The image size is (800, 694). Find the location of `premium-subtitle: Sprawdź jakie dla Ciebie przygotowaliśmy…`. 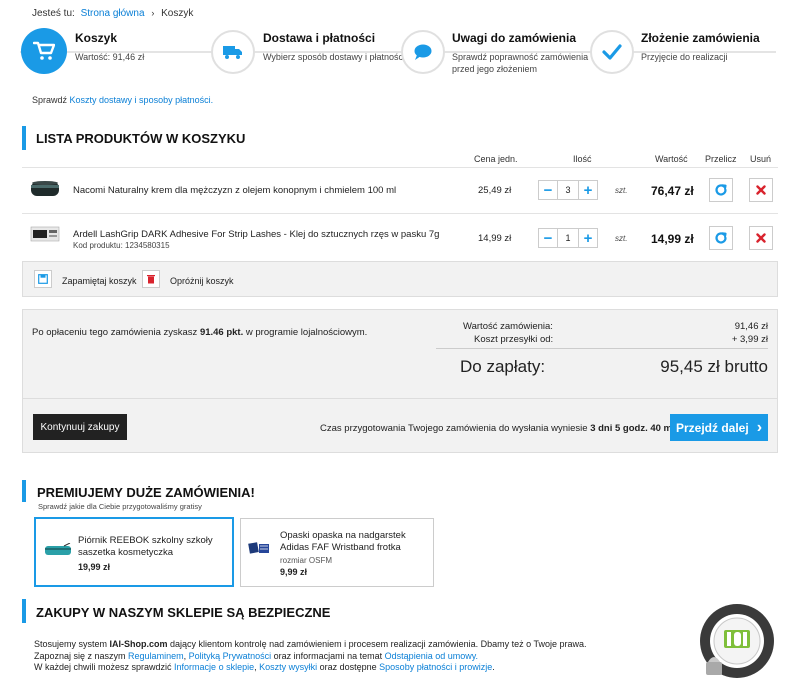

premium-subtitle: Sprawdź jakie dla Ciebie przygotowaliśmy… is located at coordinates (120, 506).